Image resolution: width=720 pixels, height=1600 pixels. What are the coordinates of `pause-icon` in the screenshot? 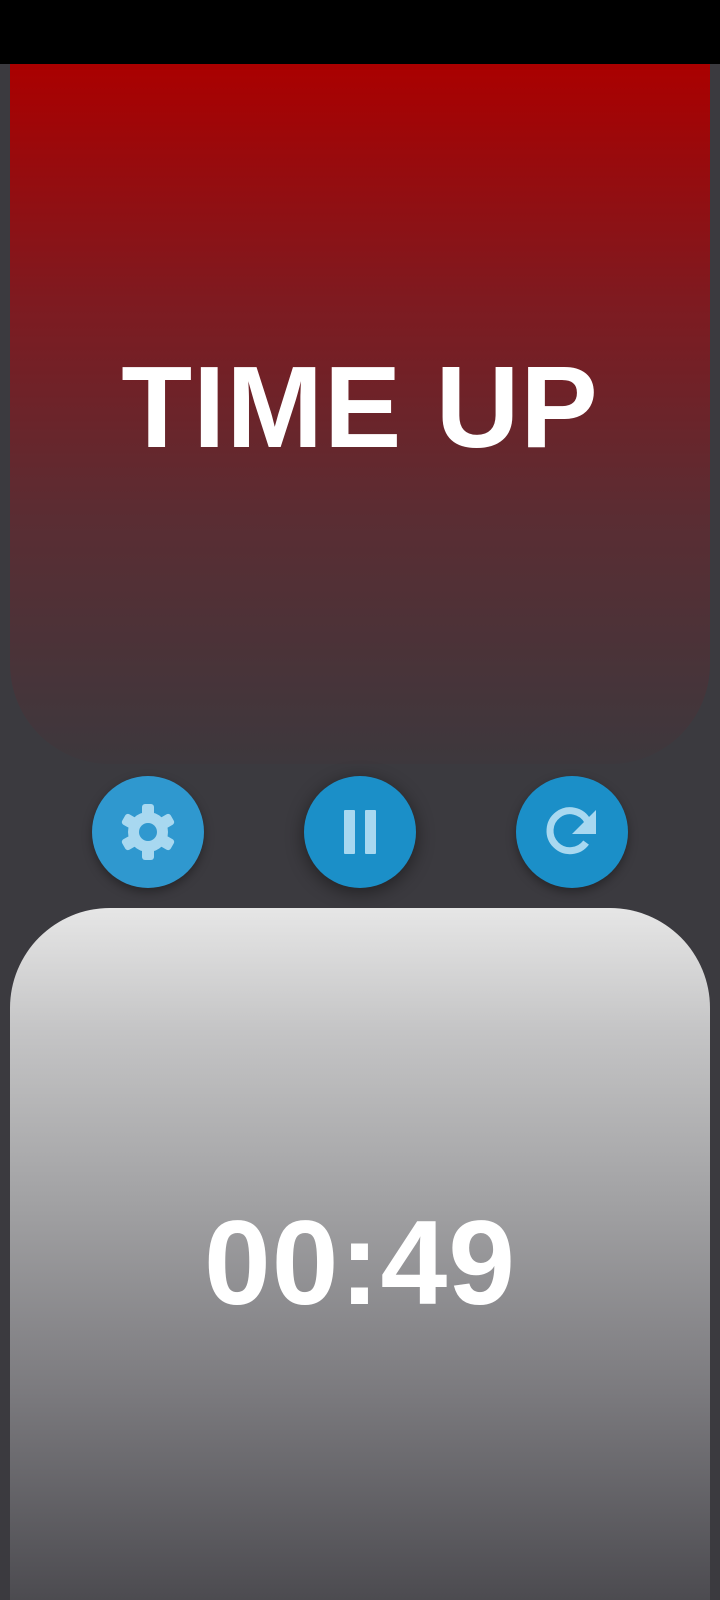 It's located at (360, 832).